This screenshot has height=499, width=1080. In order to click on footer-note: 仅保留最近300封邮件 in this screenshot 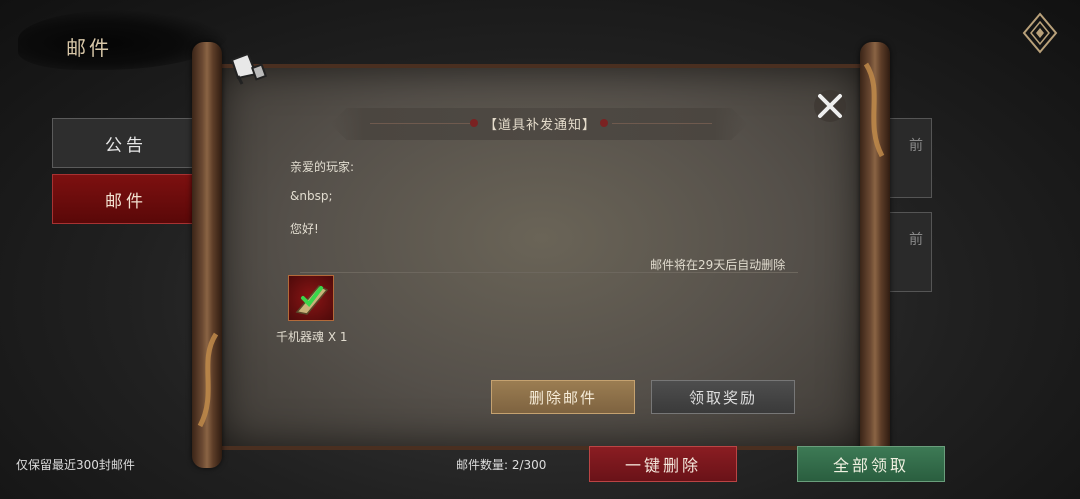, I will do `click(75, 465)`.